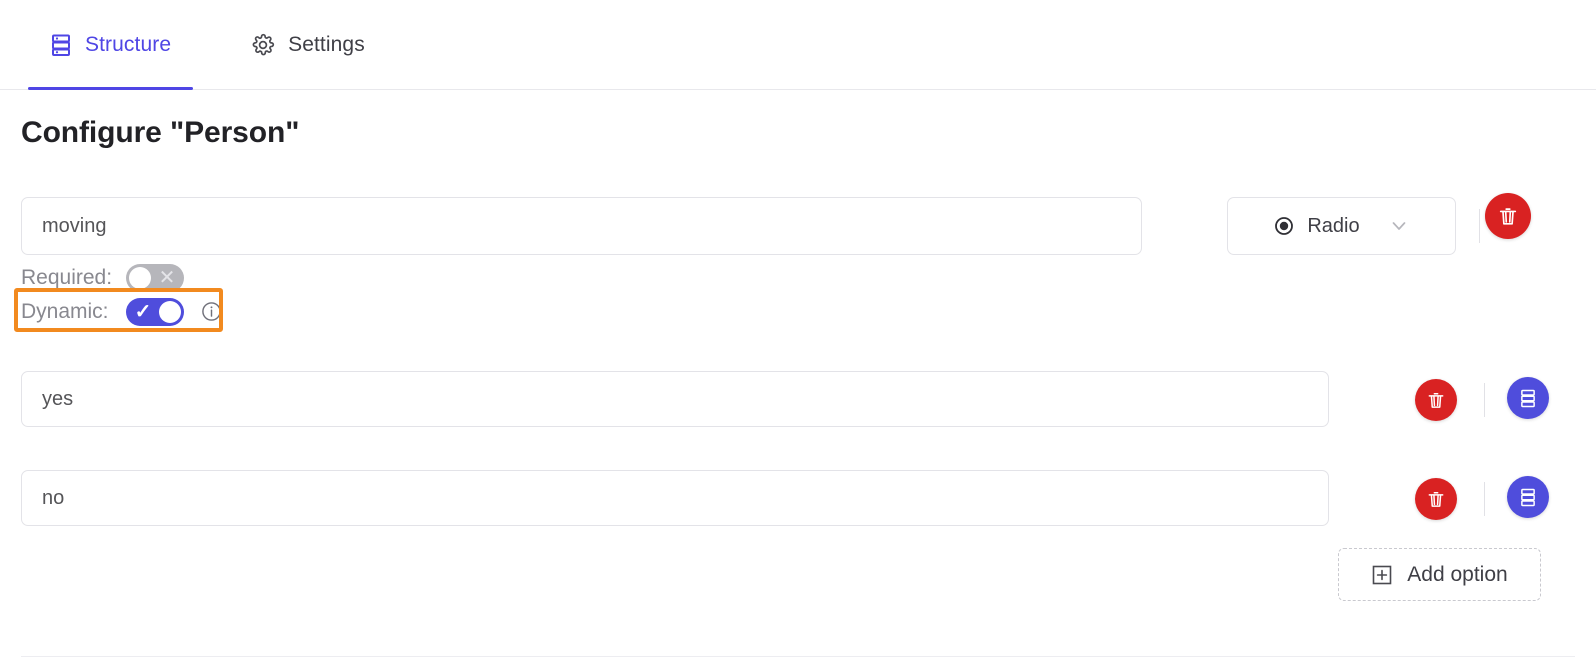 The height and width of the screenshot is (662, 1596). Describe the element at coordinates (65, 311) in the screenshot. I see `dynamic-label: Dynamic:` at that location.